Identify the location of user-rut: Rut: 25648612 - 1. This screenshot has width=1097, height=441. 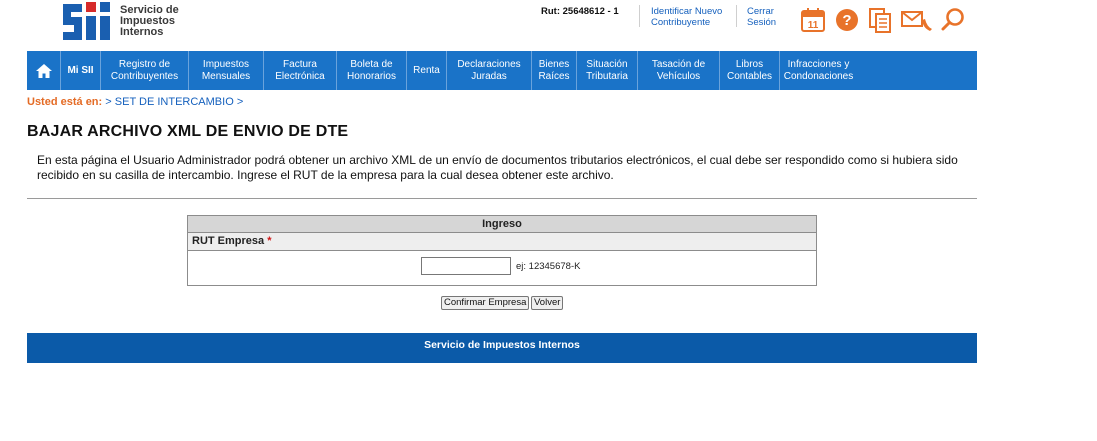
(580, 11).